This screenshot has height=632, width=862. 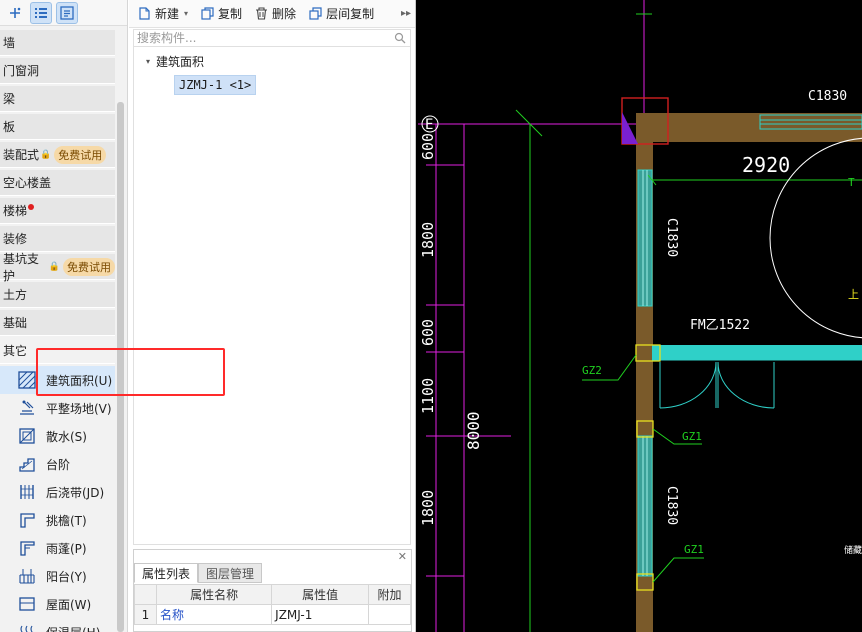 I want to click on table-row: 1 名称 JZMJ-1, so click(x=272, y=614).